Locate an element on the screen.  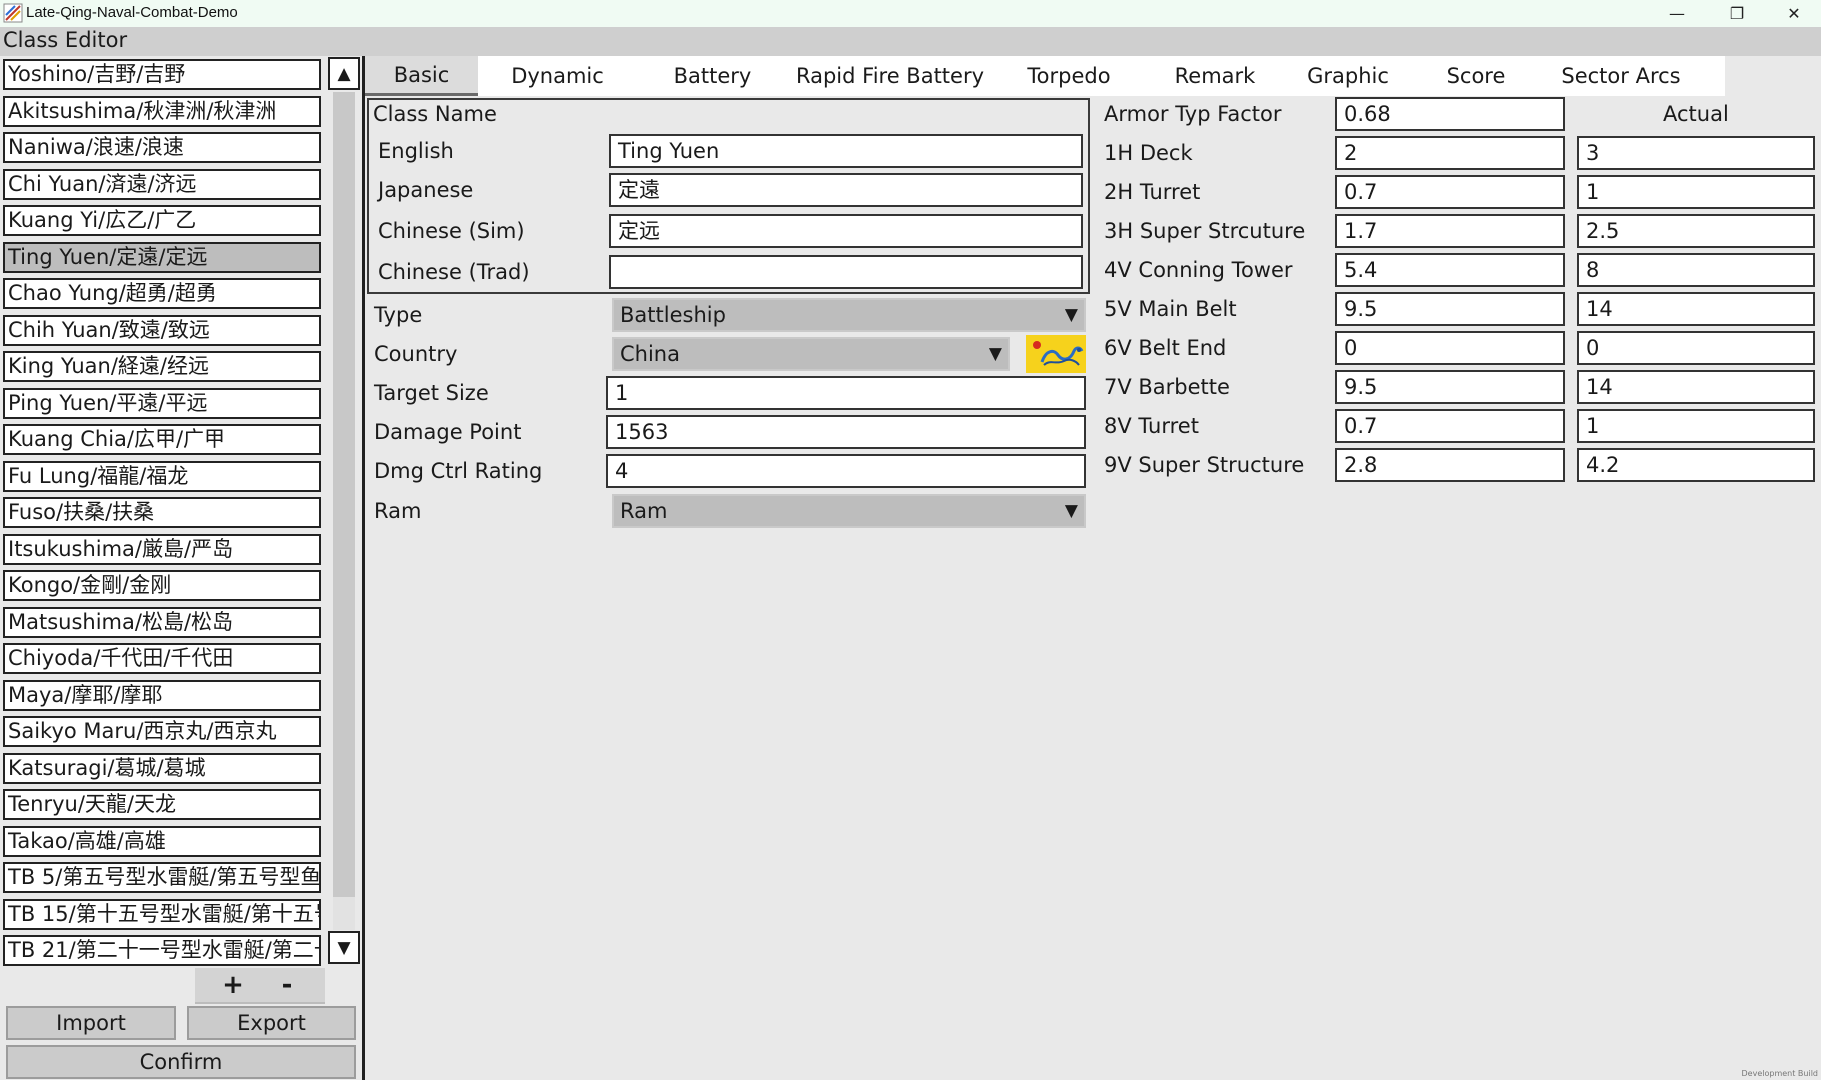
english-label: English is located at coordinates (416, 151).